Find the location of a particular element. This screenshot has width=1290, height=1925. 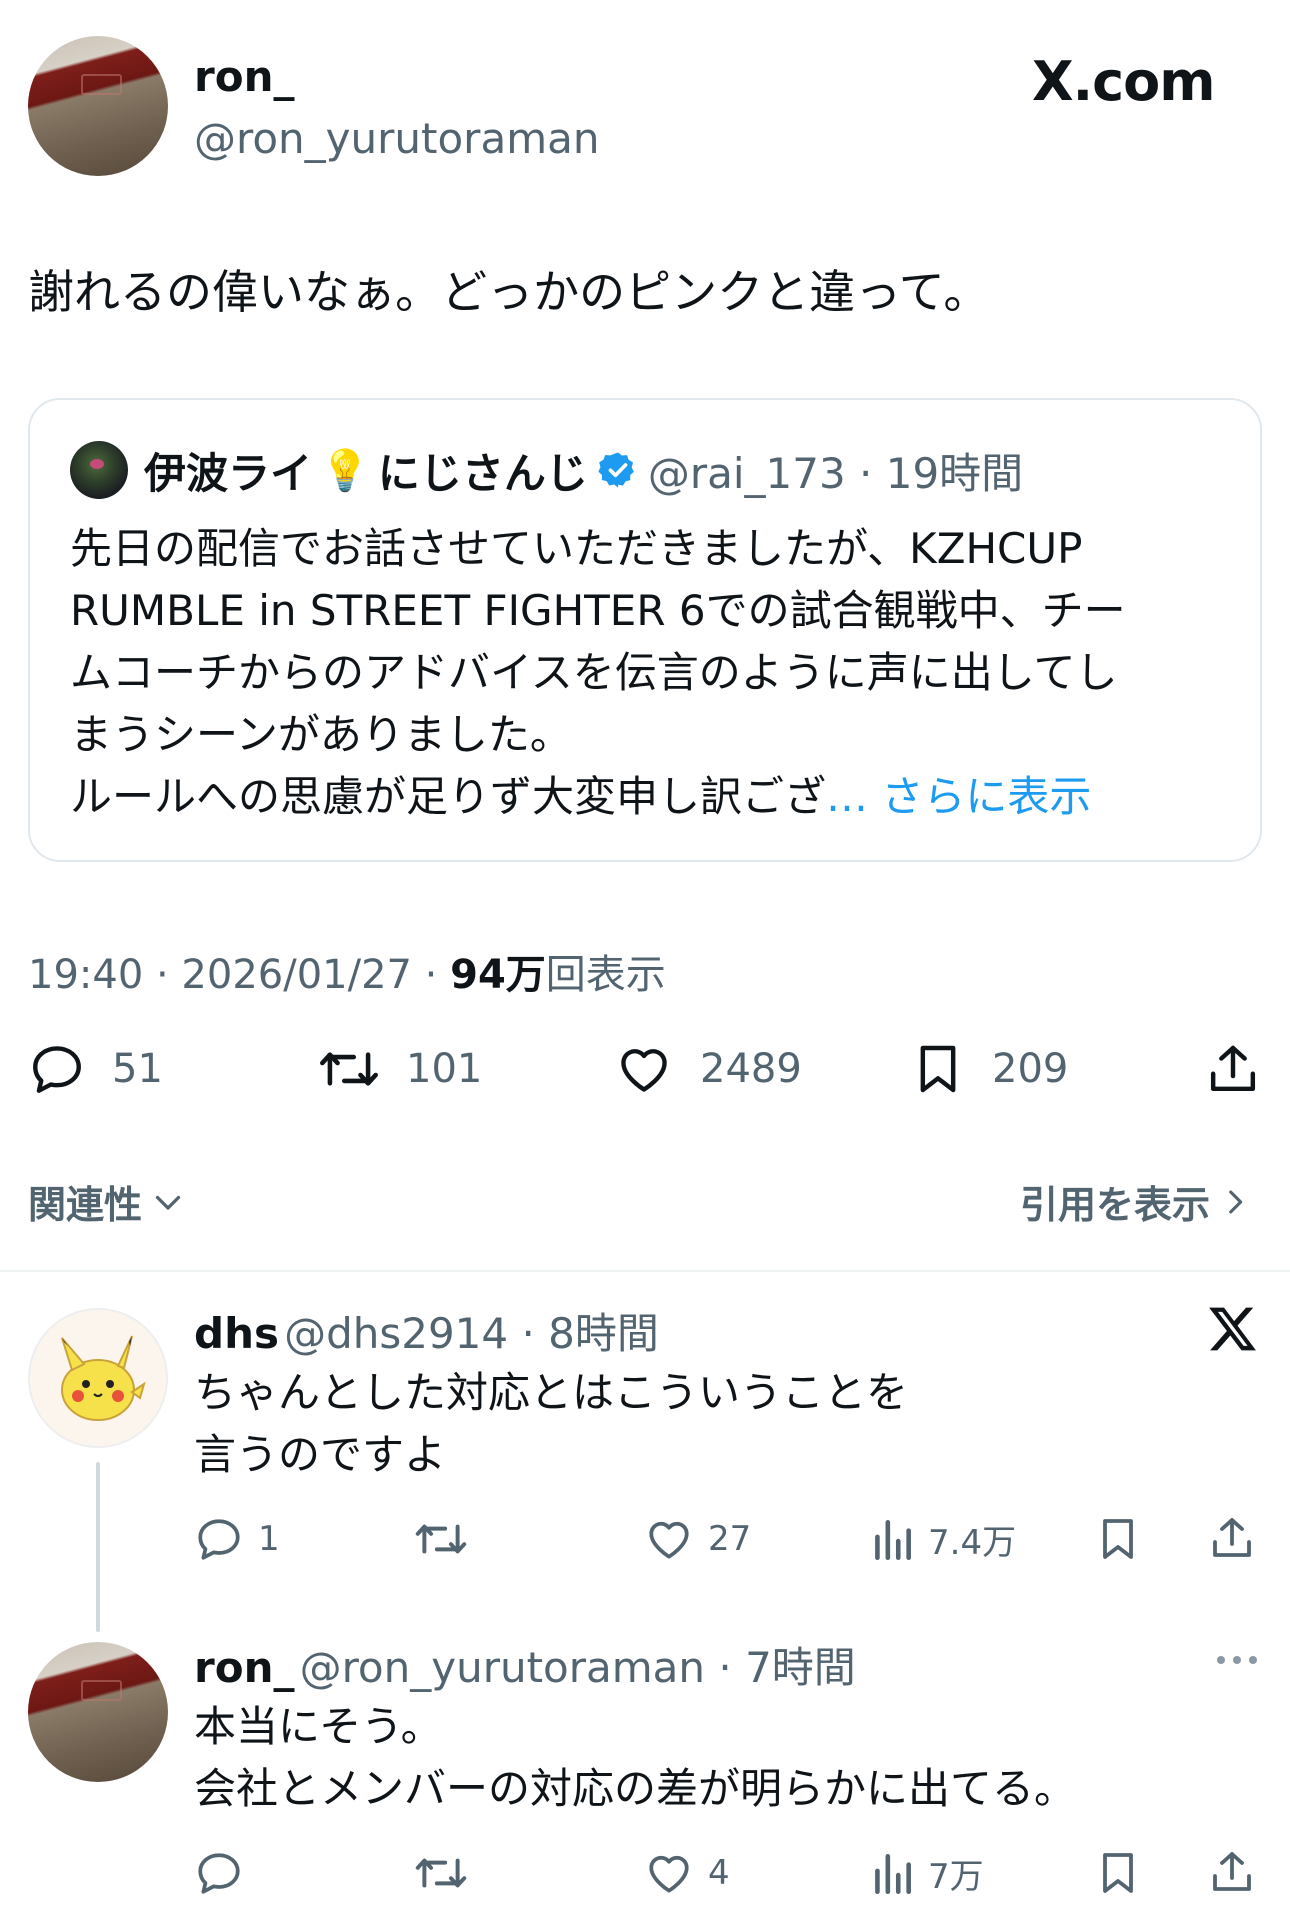

reply-2-share-button is located at coordinates (1232, 1872).